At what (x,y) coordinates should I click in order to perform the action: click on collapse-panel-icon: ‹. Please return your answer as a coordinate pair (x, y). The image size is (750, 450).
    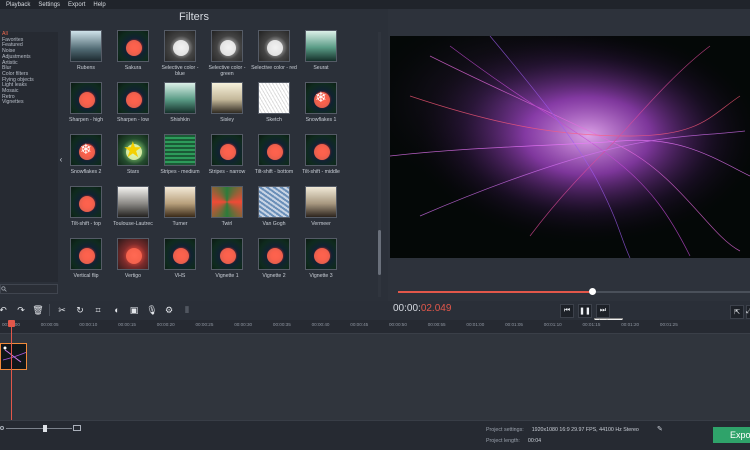
    Looking at the image, I should click on (61, 162).